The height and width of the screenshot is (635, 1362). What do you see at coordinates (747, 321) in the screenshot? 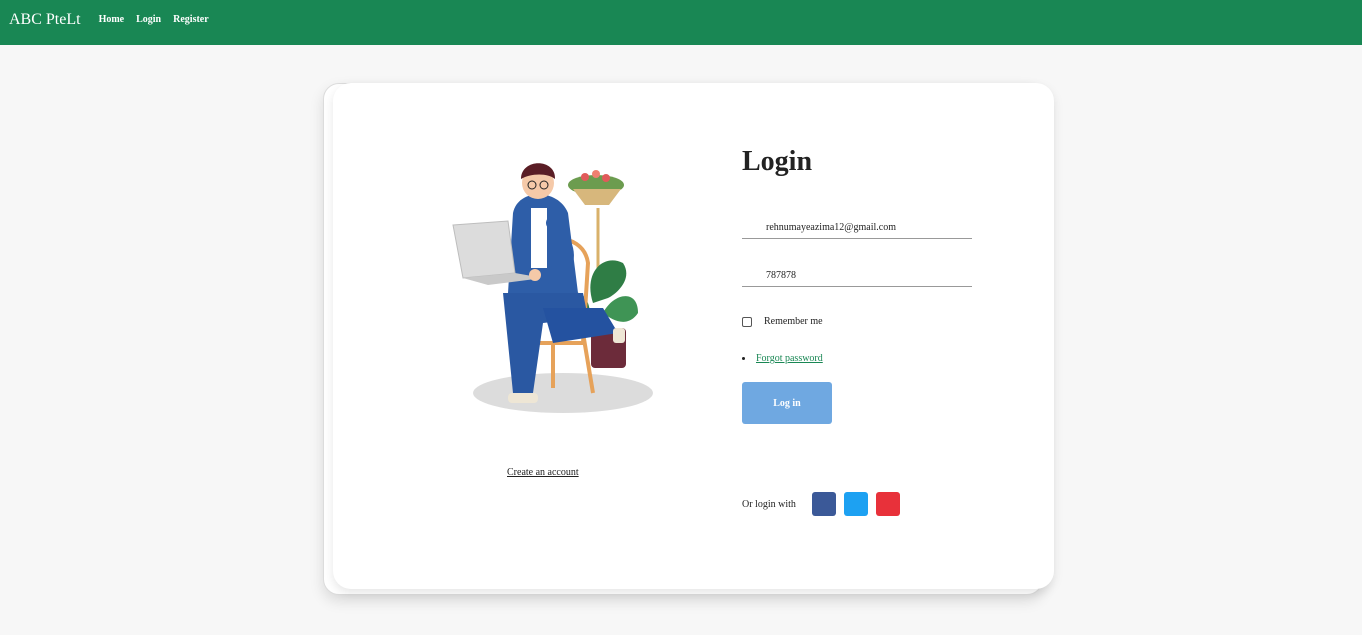
I see `remember-me-checkbox` at bounding box center [747, 321].